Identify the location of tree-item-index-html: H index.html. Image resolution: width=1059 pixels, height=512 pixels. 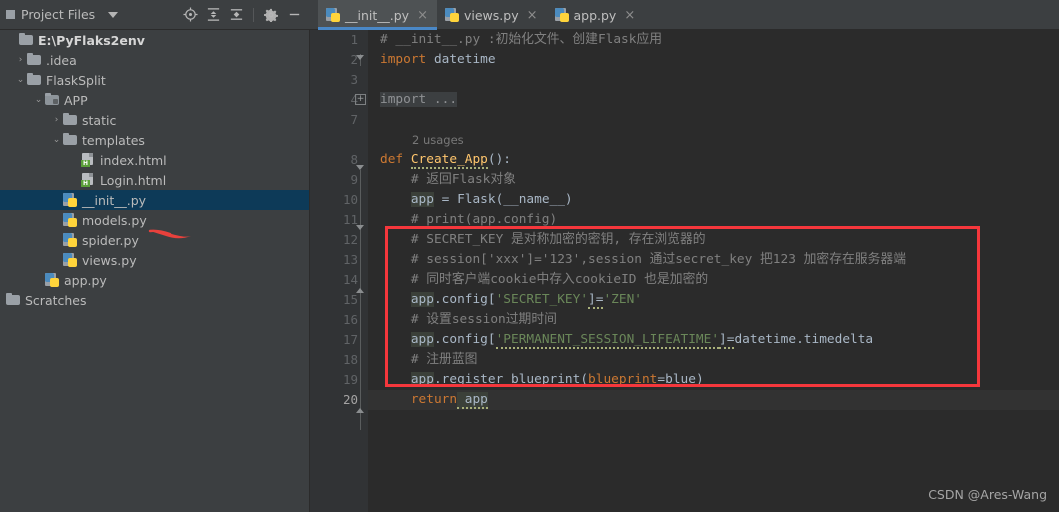
(154, 160).